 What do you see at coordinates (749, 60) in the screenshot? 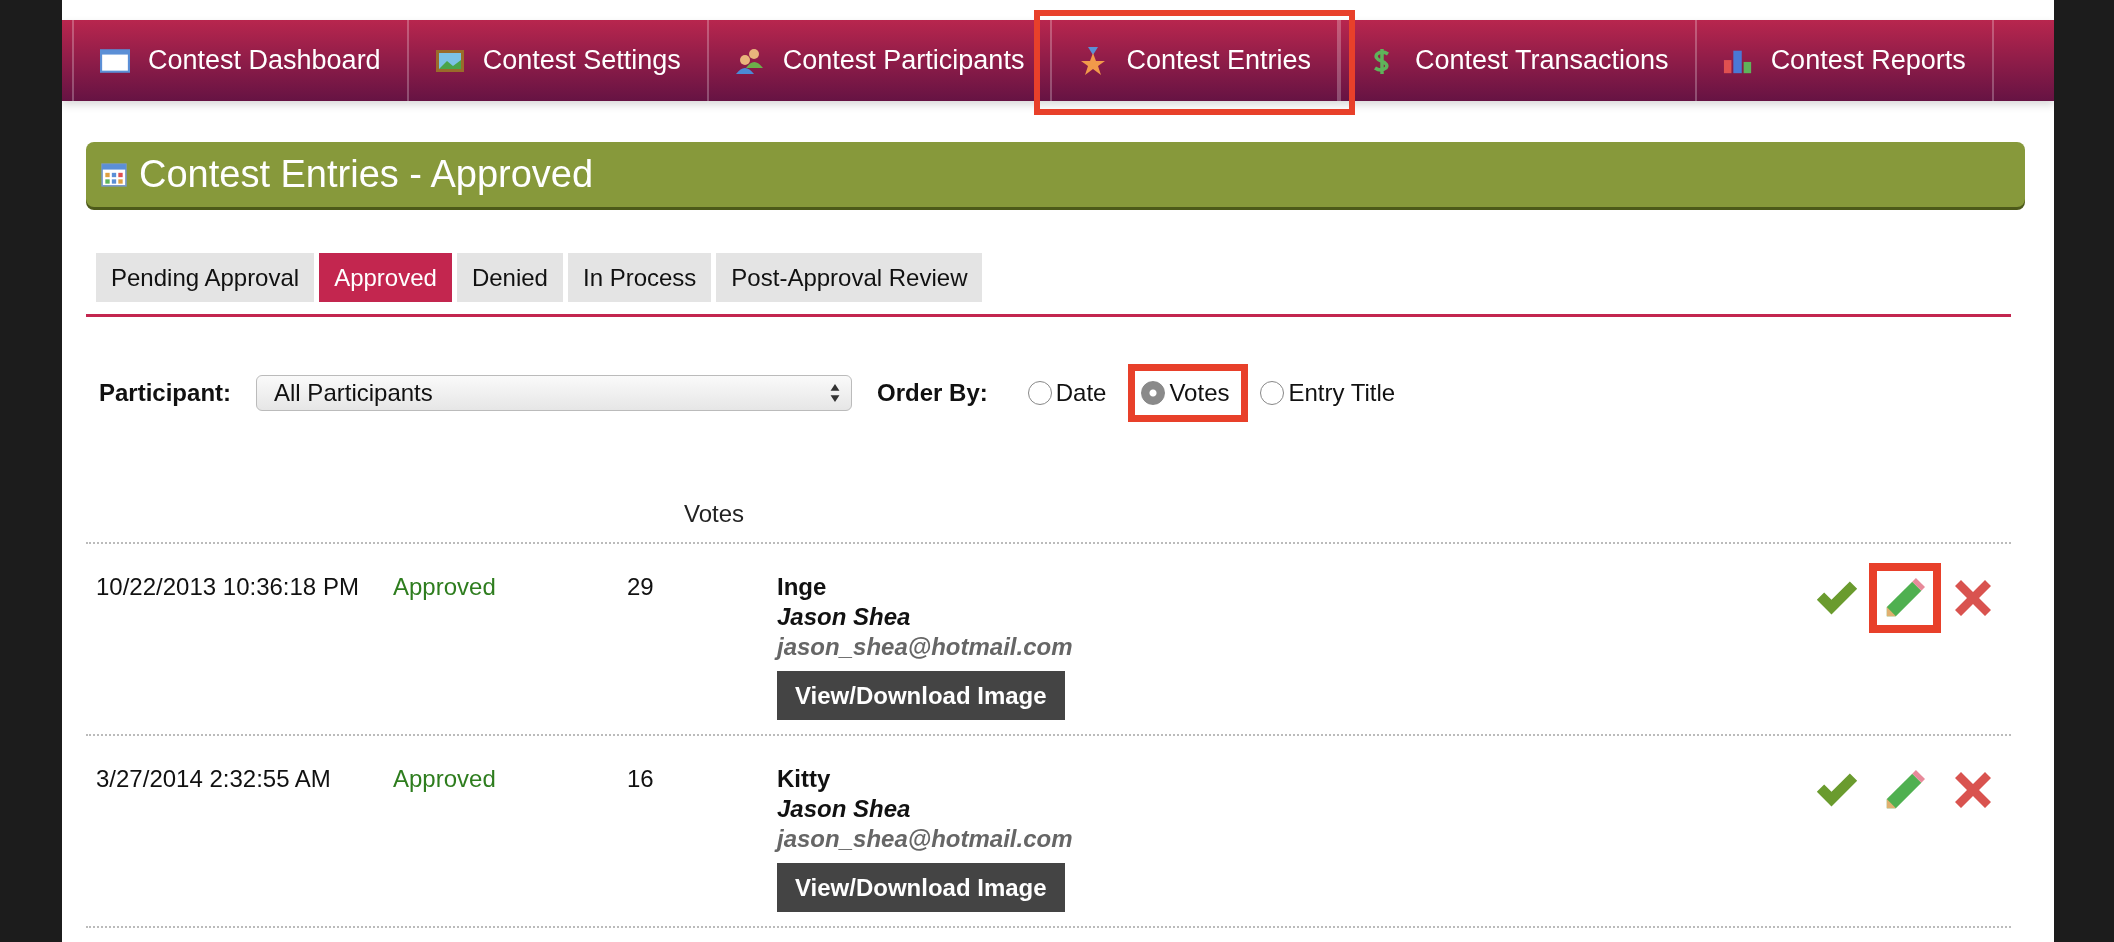
I see `people-icon` at bounding box center [749, 60].